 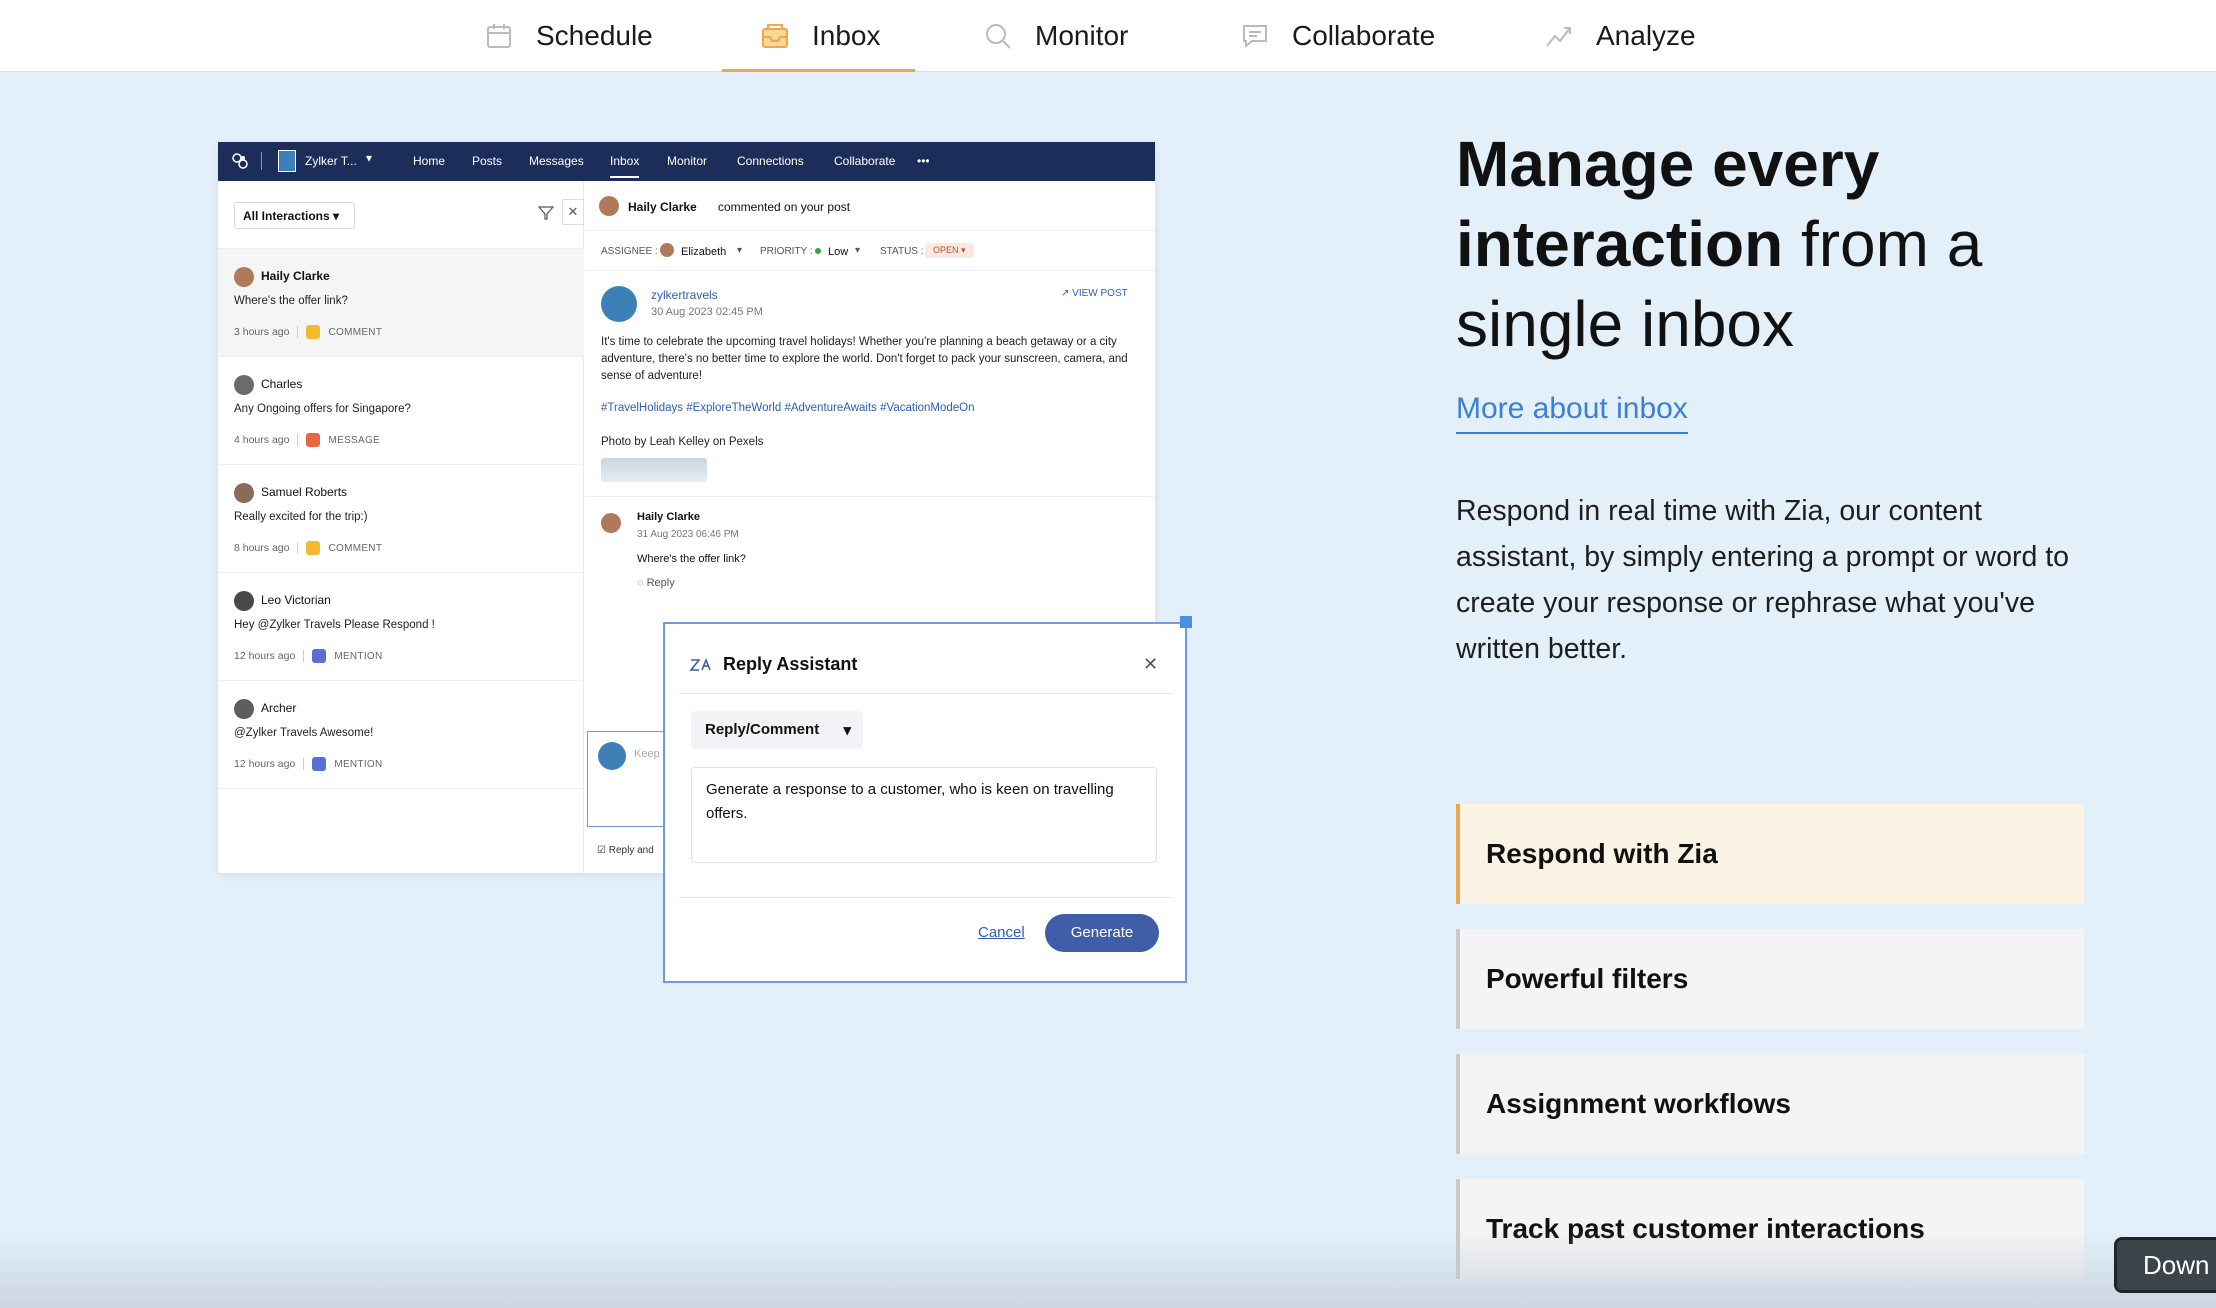 I want to click on reply-link: ◌ Reply, so click(x=656, y=583).